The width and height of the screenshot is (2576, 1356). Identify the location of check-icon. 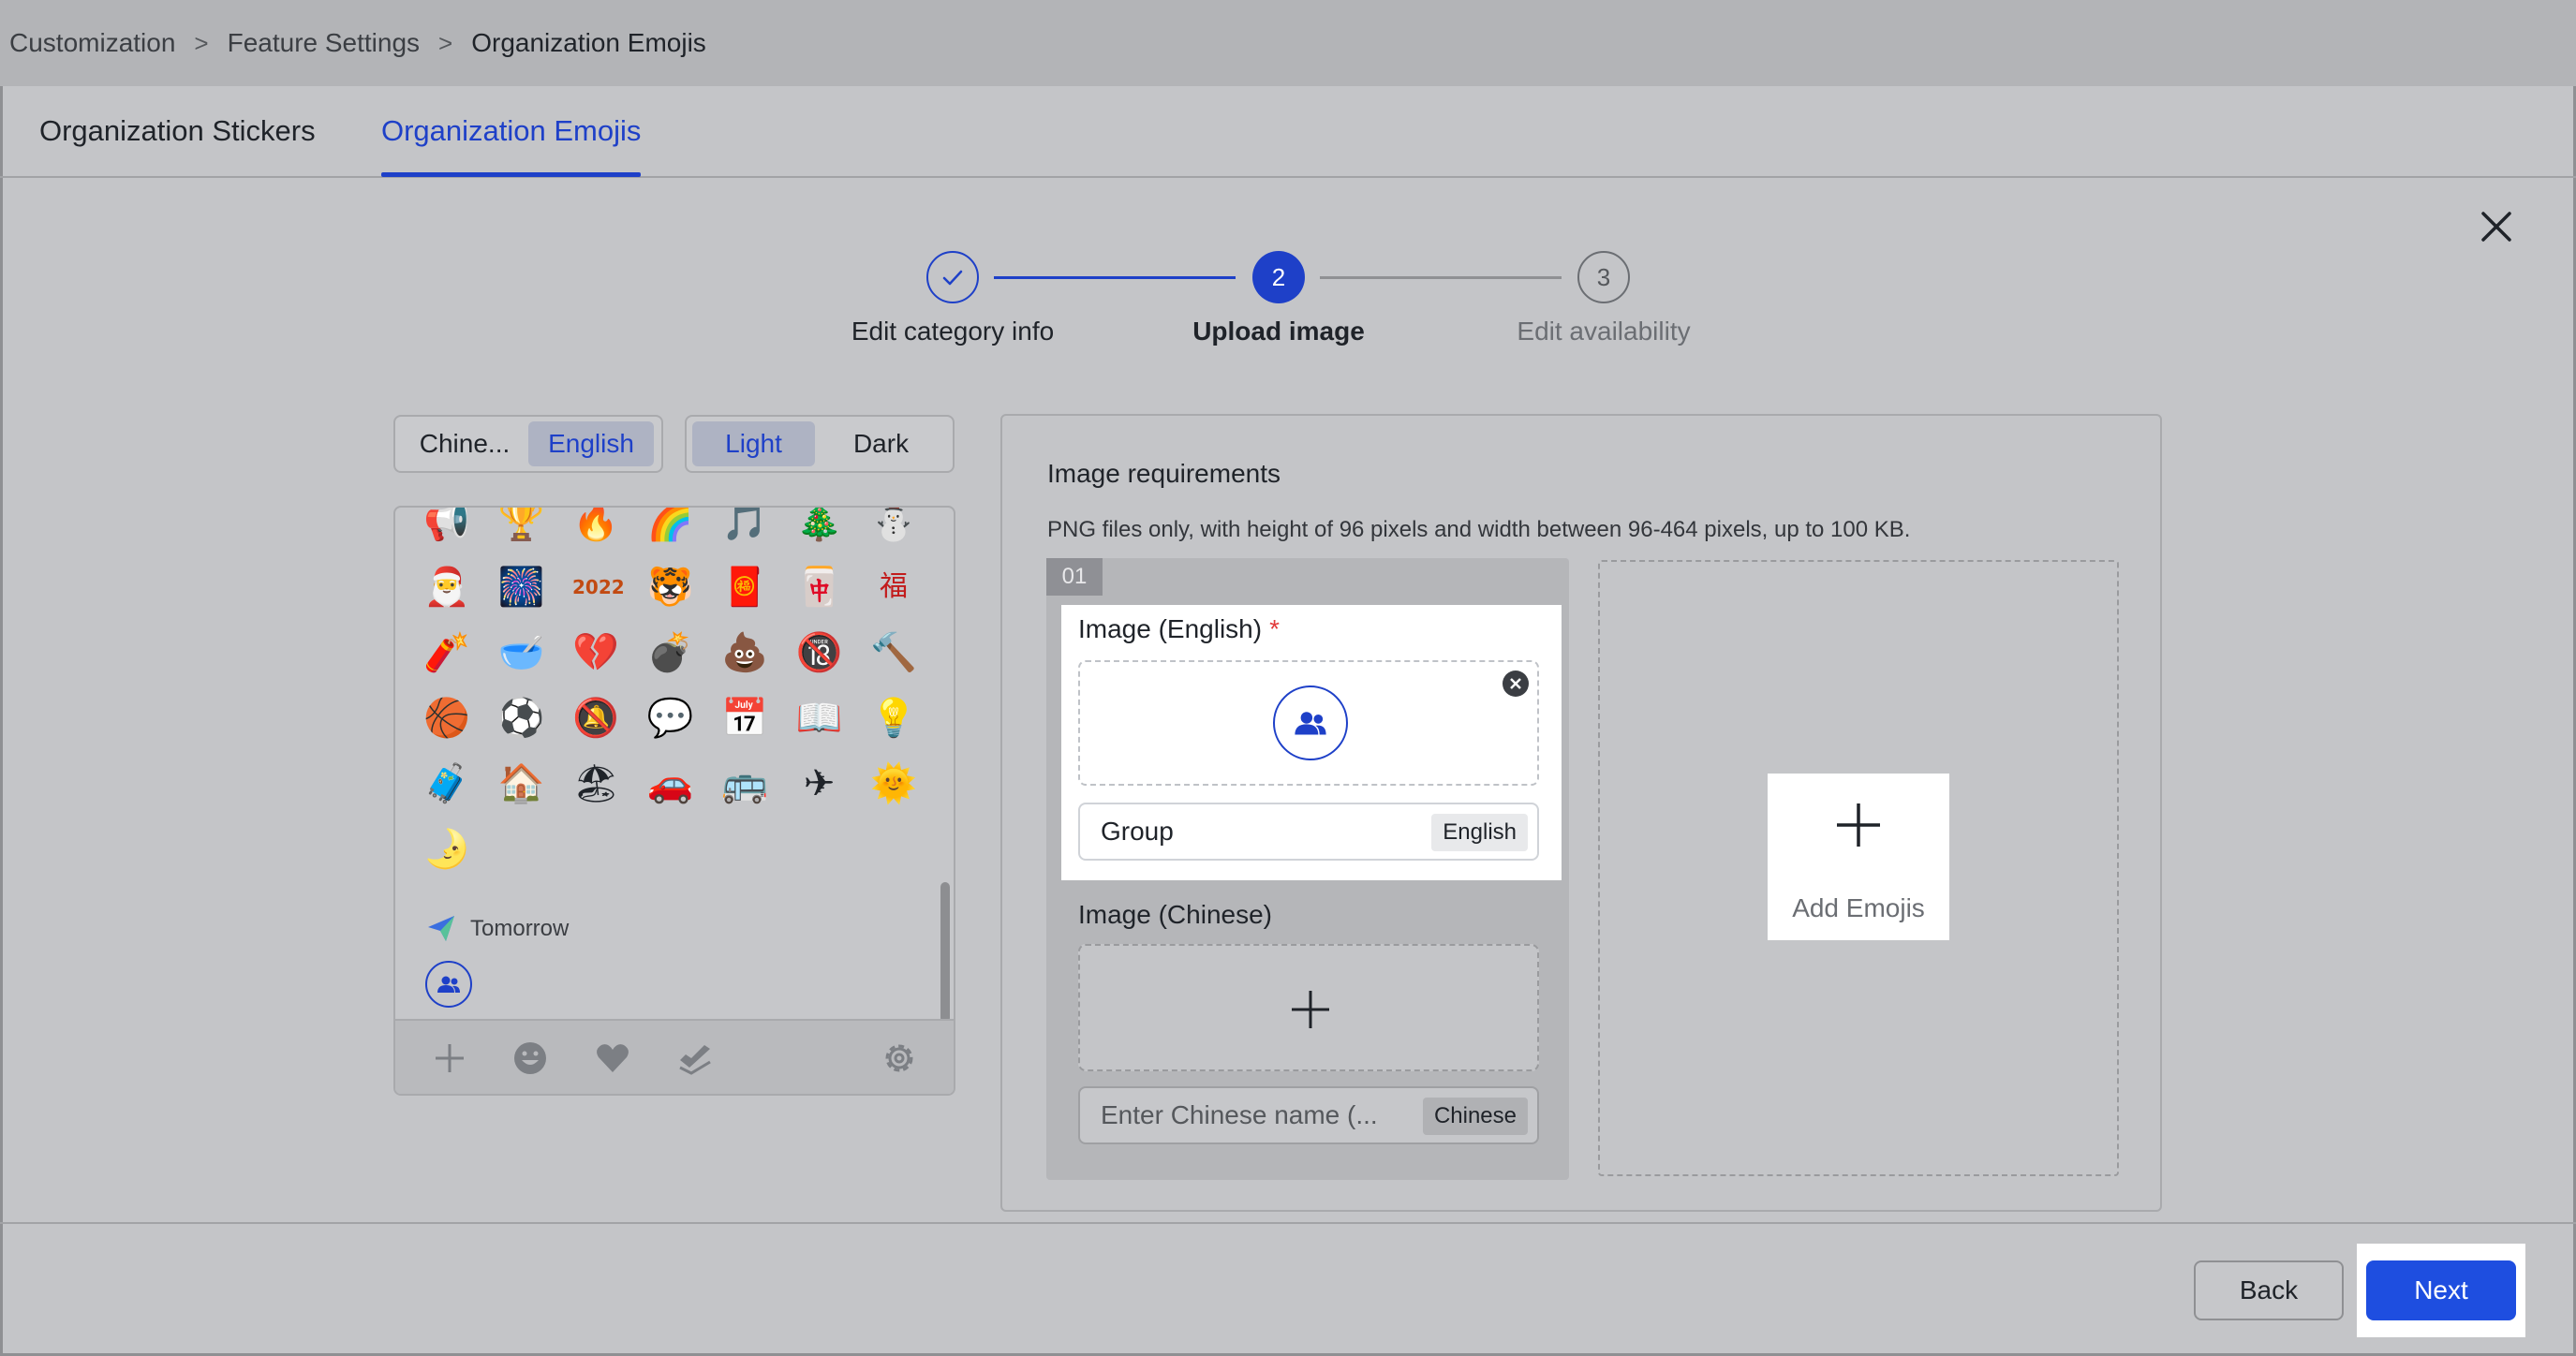
(952, 278).